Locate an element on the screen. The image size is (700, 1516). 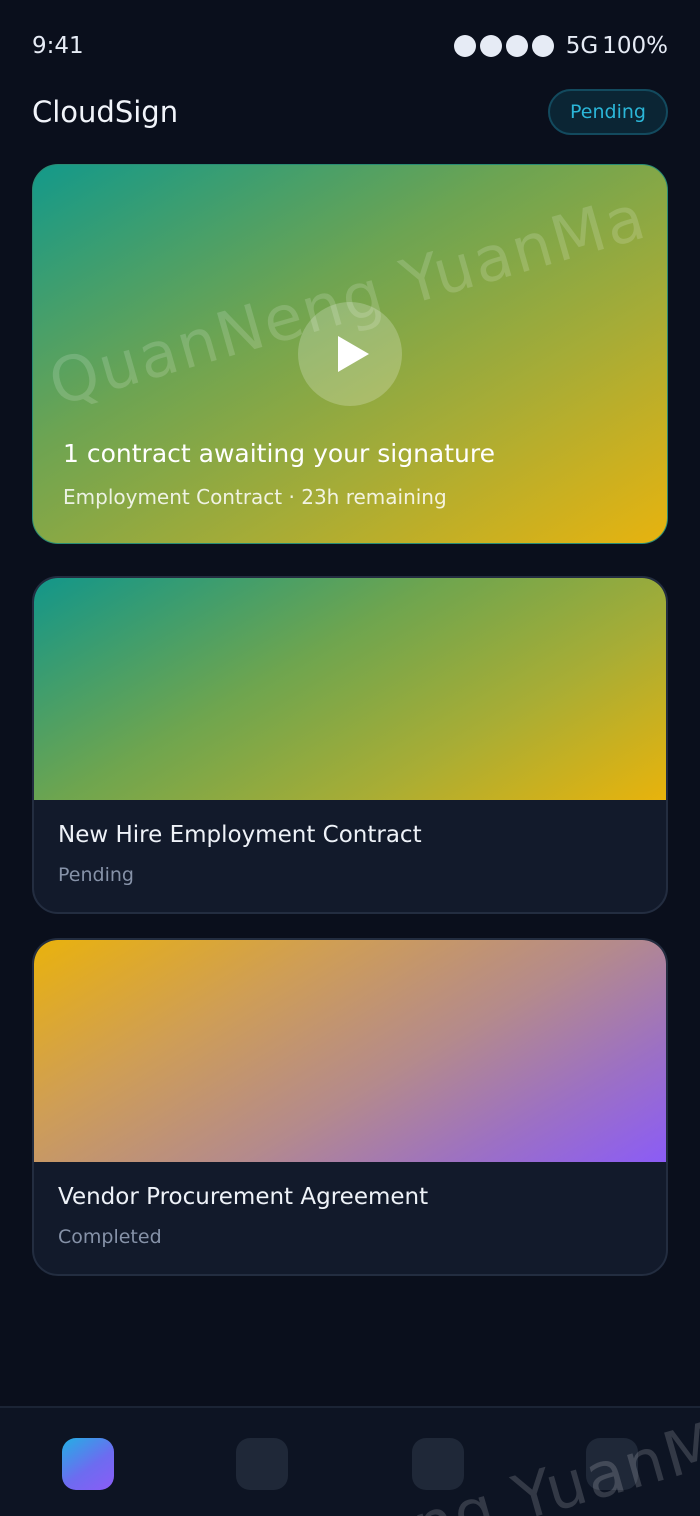
nav-tab-4-icon is located at coordinates (612, 1464).